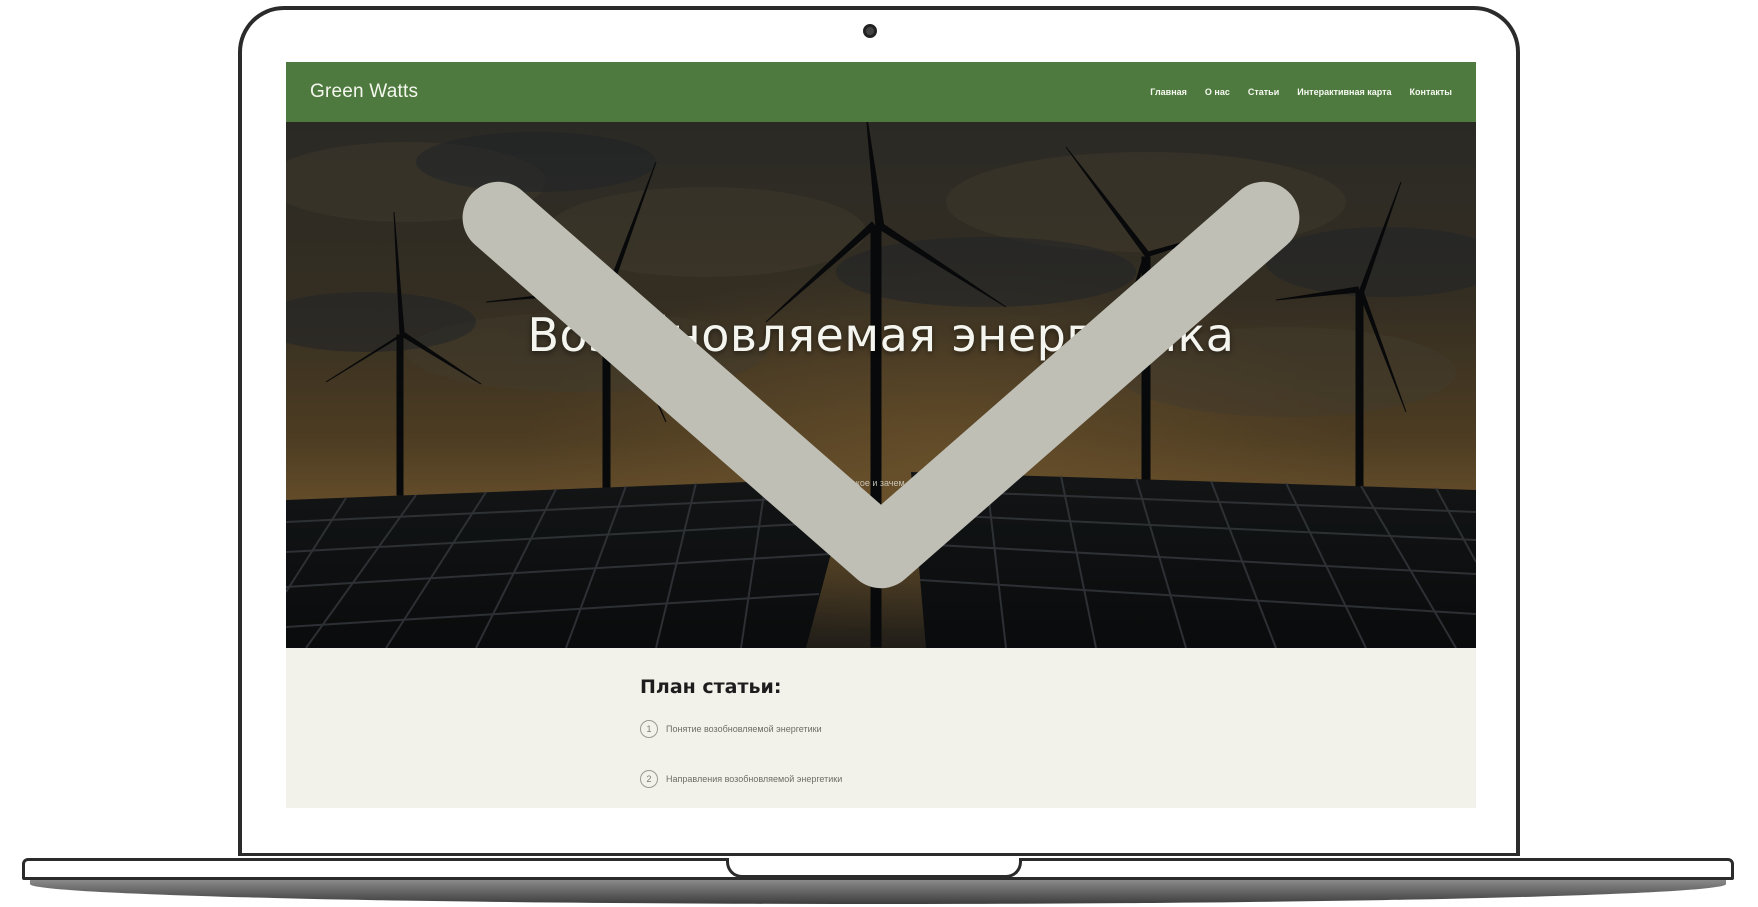 Image resolution: width=1758 pixels, height=907 pixels. What do you see at coordinates (878, 892) in the screenshot?
I see `laptop-base-shadow` at bounding box center [878, 892].